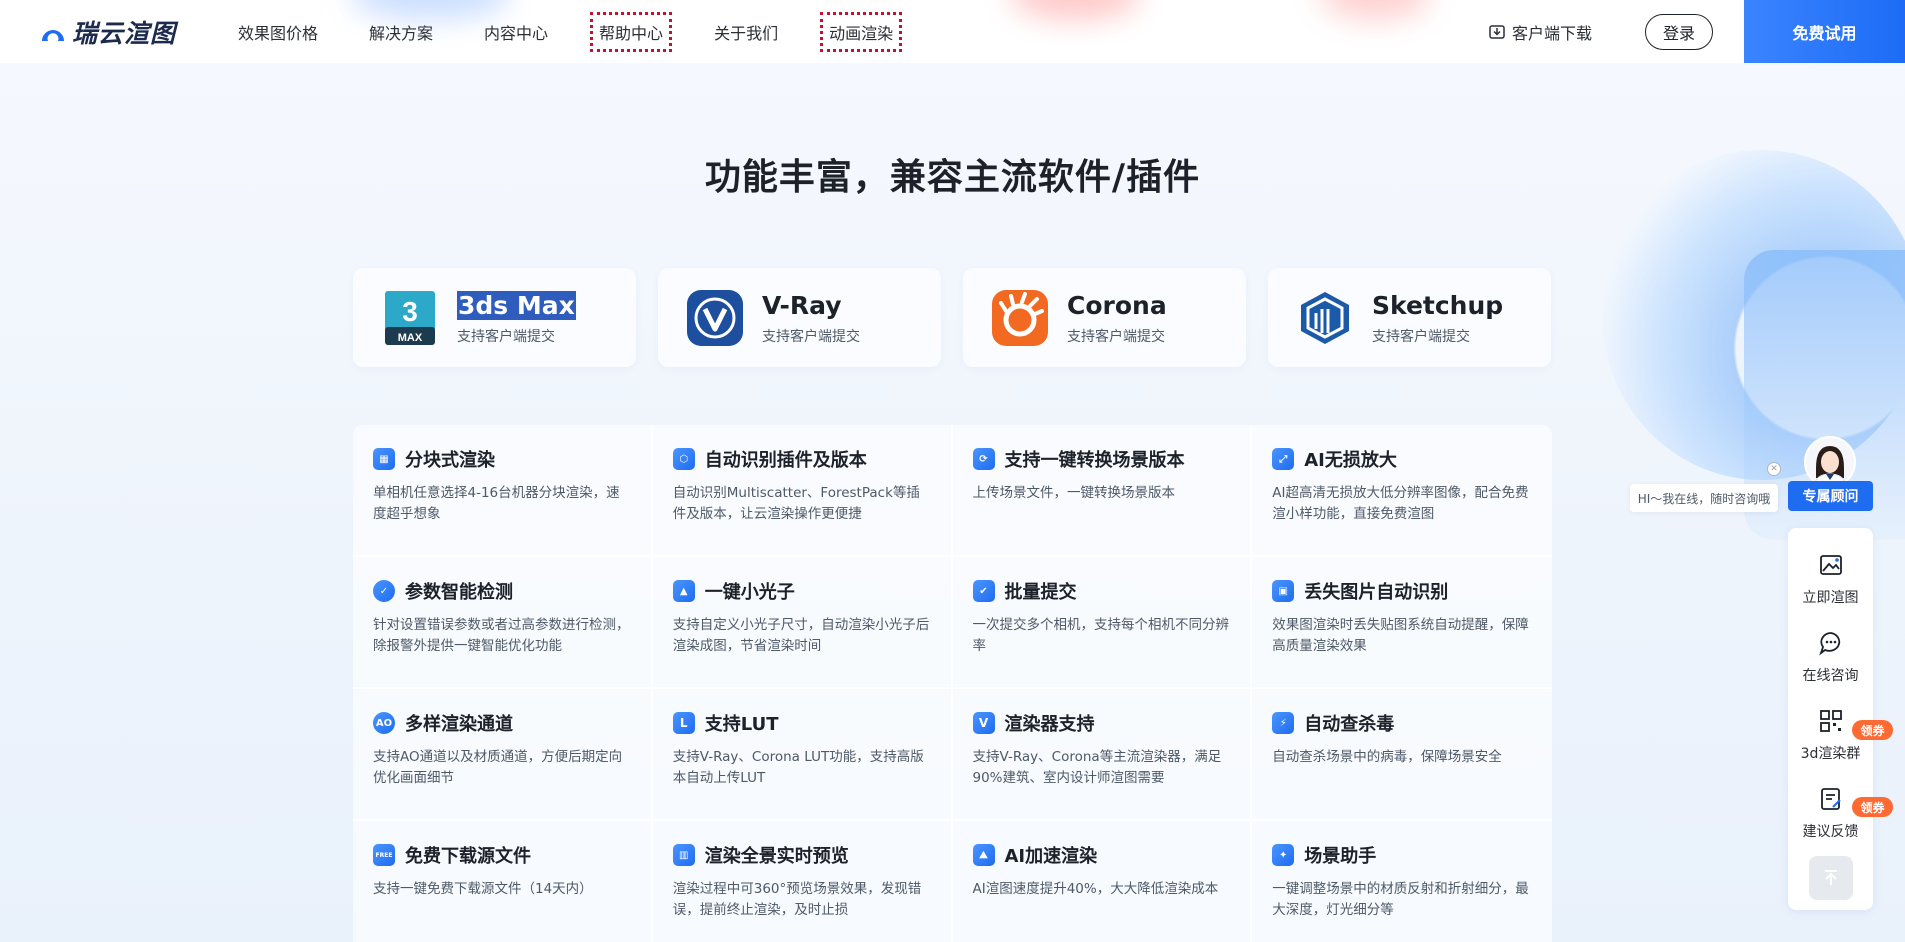 Image resolution: width=1905 pixels, height=942 pixels. I want to click on feature-card: ▣ 丢失图片自动识别 效果图渲染时丢失贴图系统自动提醒，保障高质量渲染效果, so click(1402, 623).